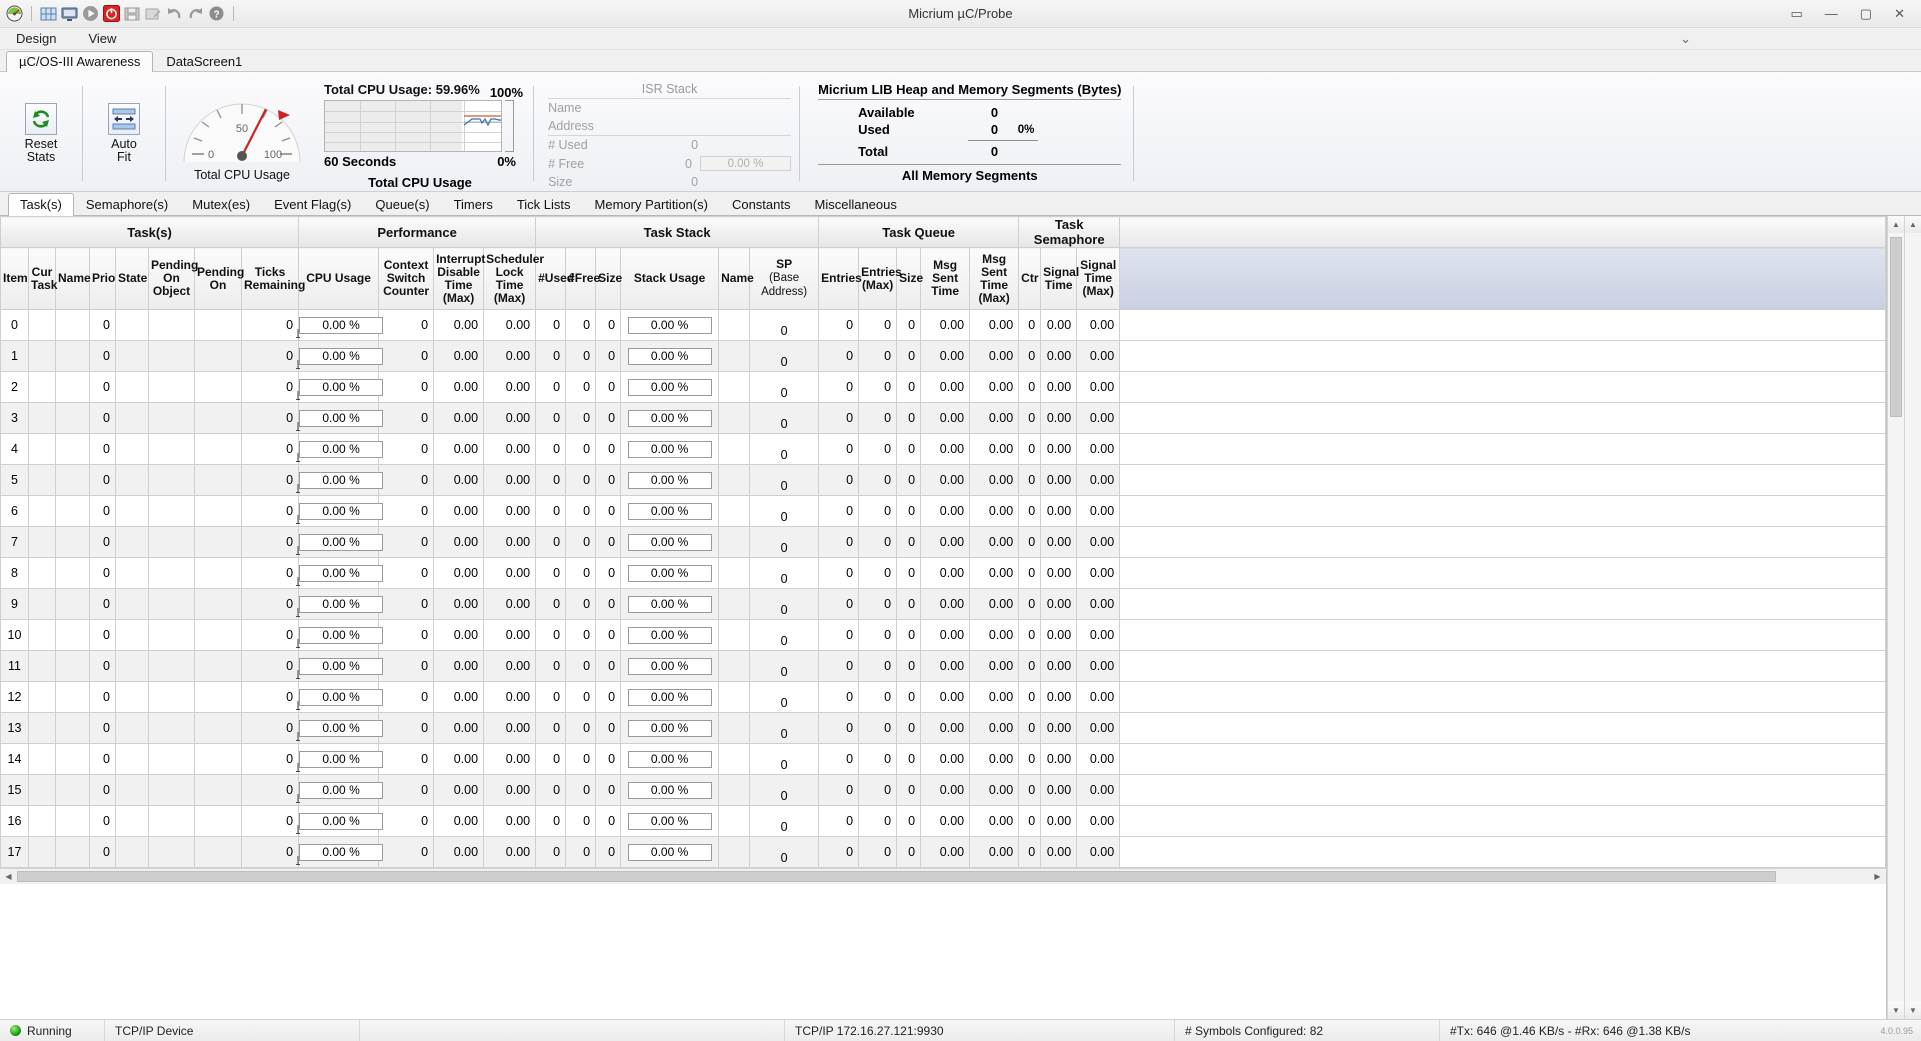 The image size is (1921, 1041). Describe the element at coordinates (1913, 224) in the screenshot. I see `page-scroll-up-arrow: ▲` at that location.